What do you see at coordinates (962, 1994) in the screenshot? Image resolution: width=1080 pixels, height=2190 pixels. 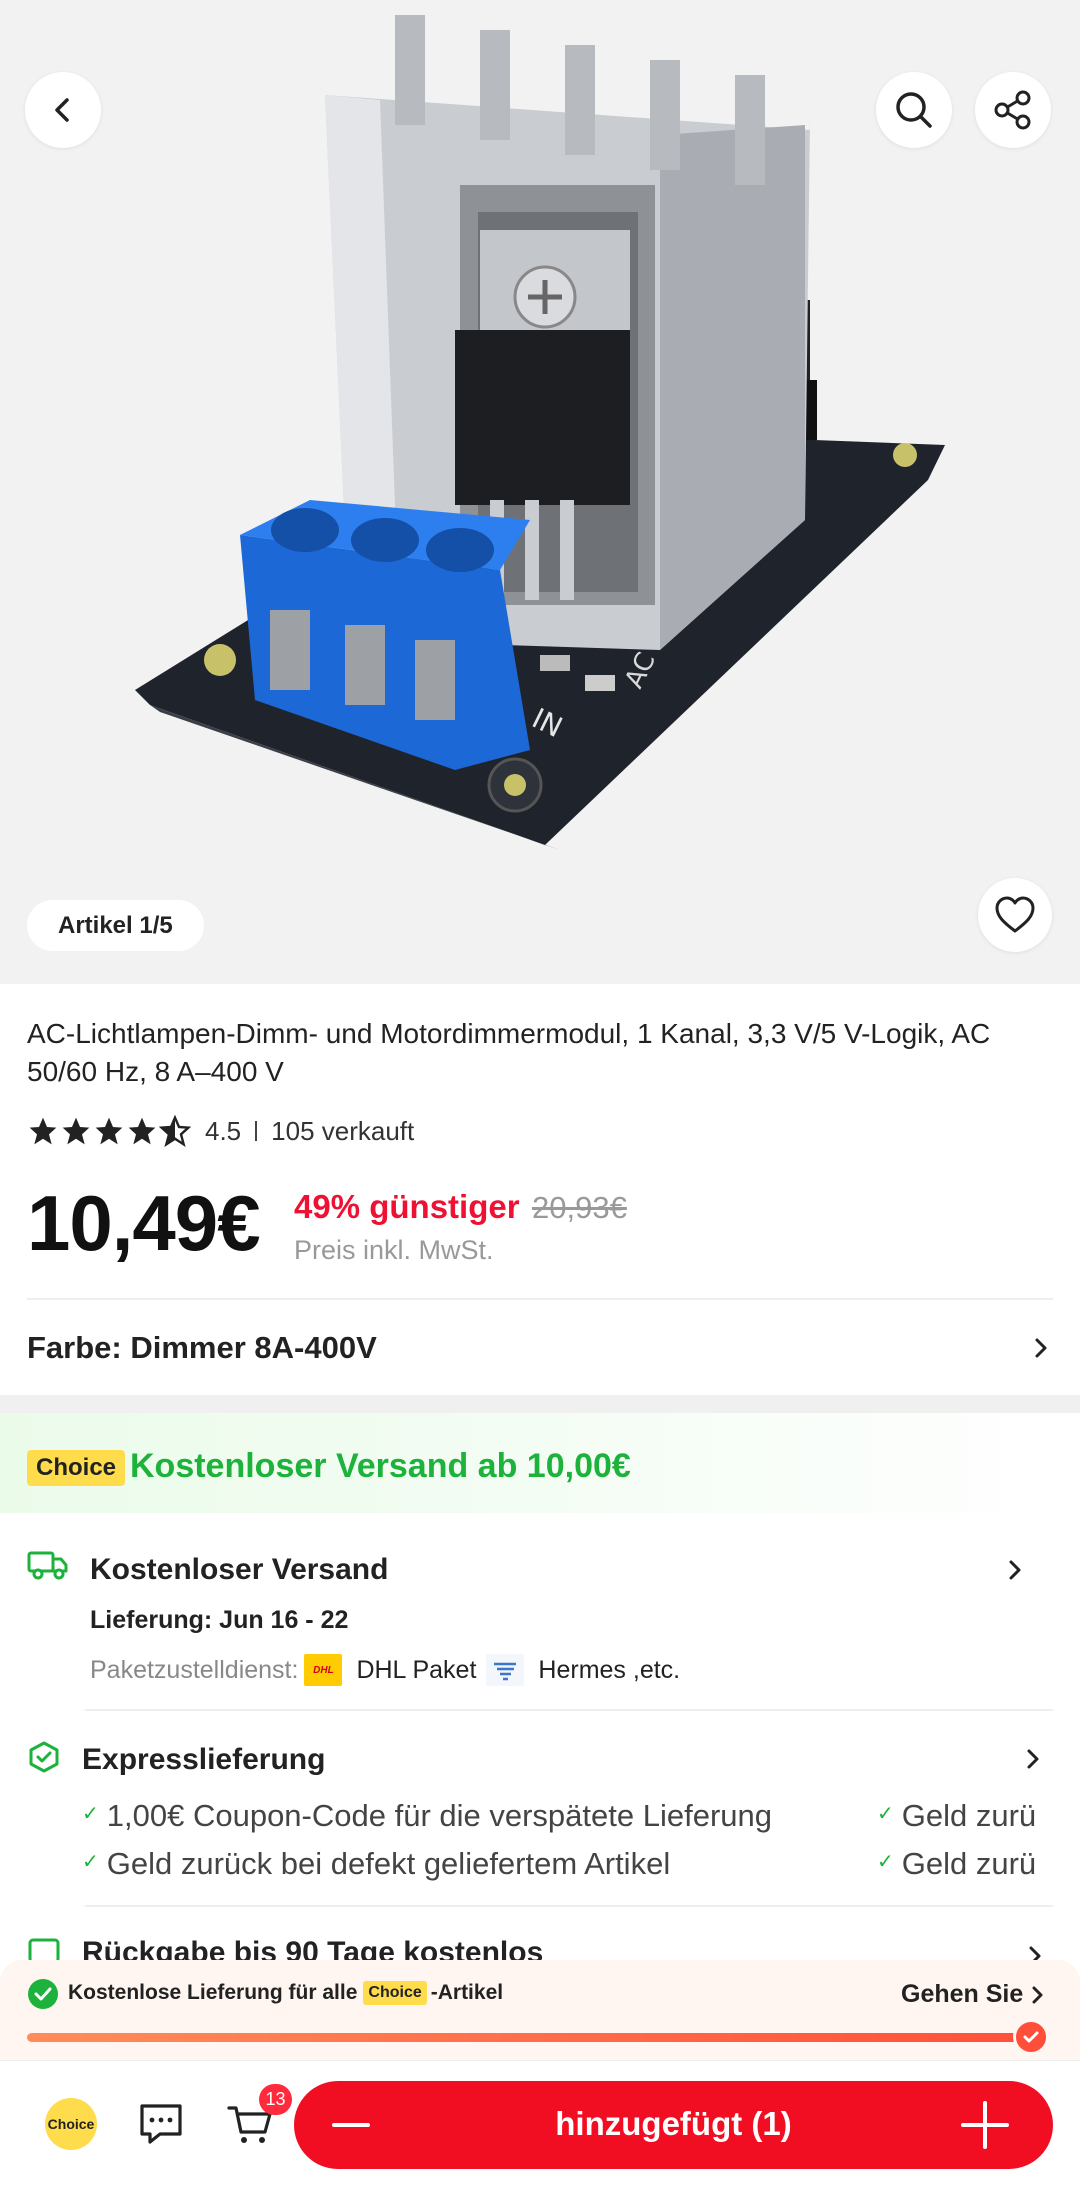 I see `go-link-label: Gehen Sie` at bounding box center [962, 1994].